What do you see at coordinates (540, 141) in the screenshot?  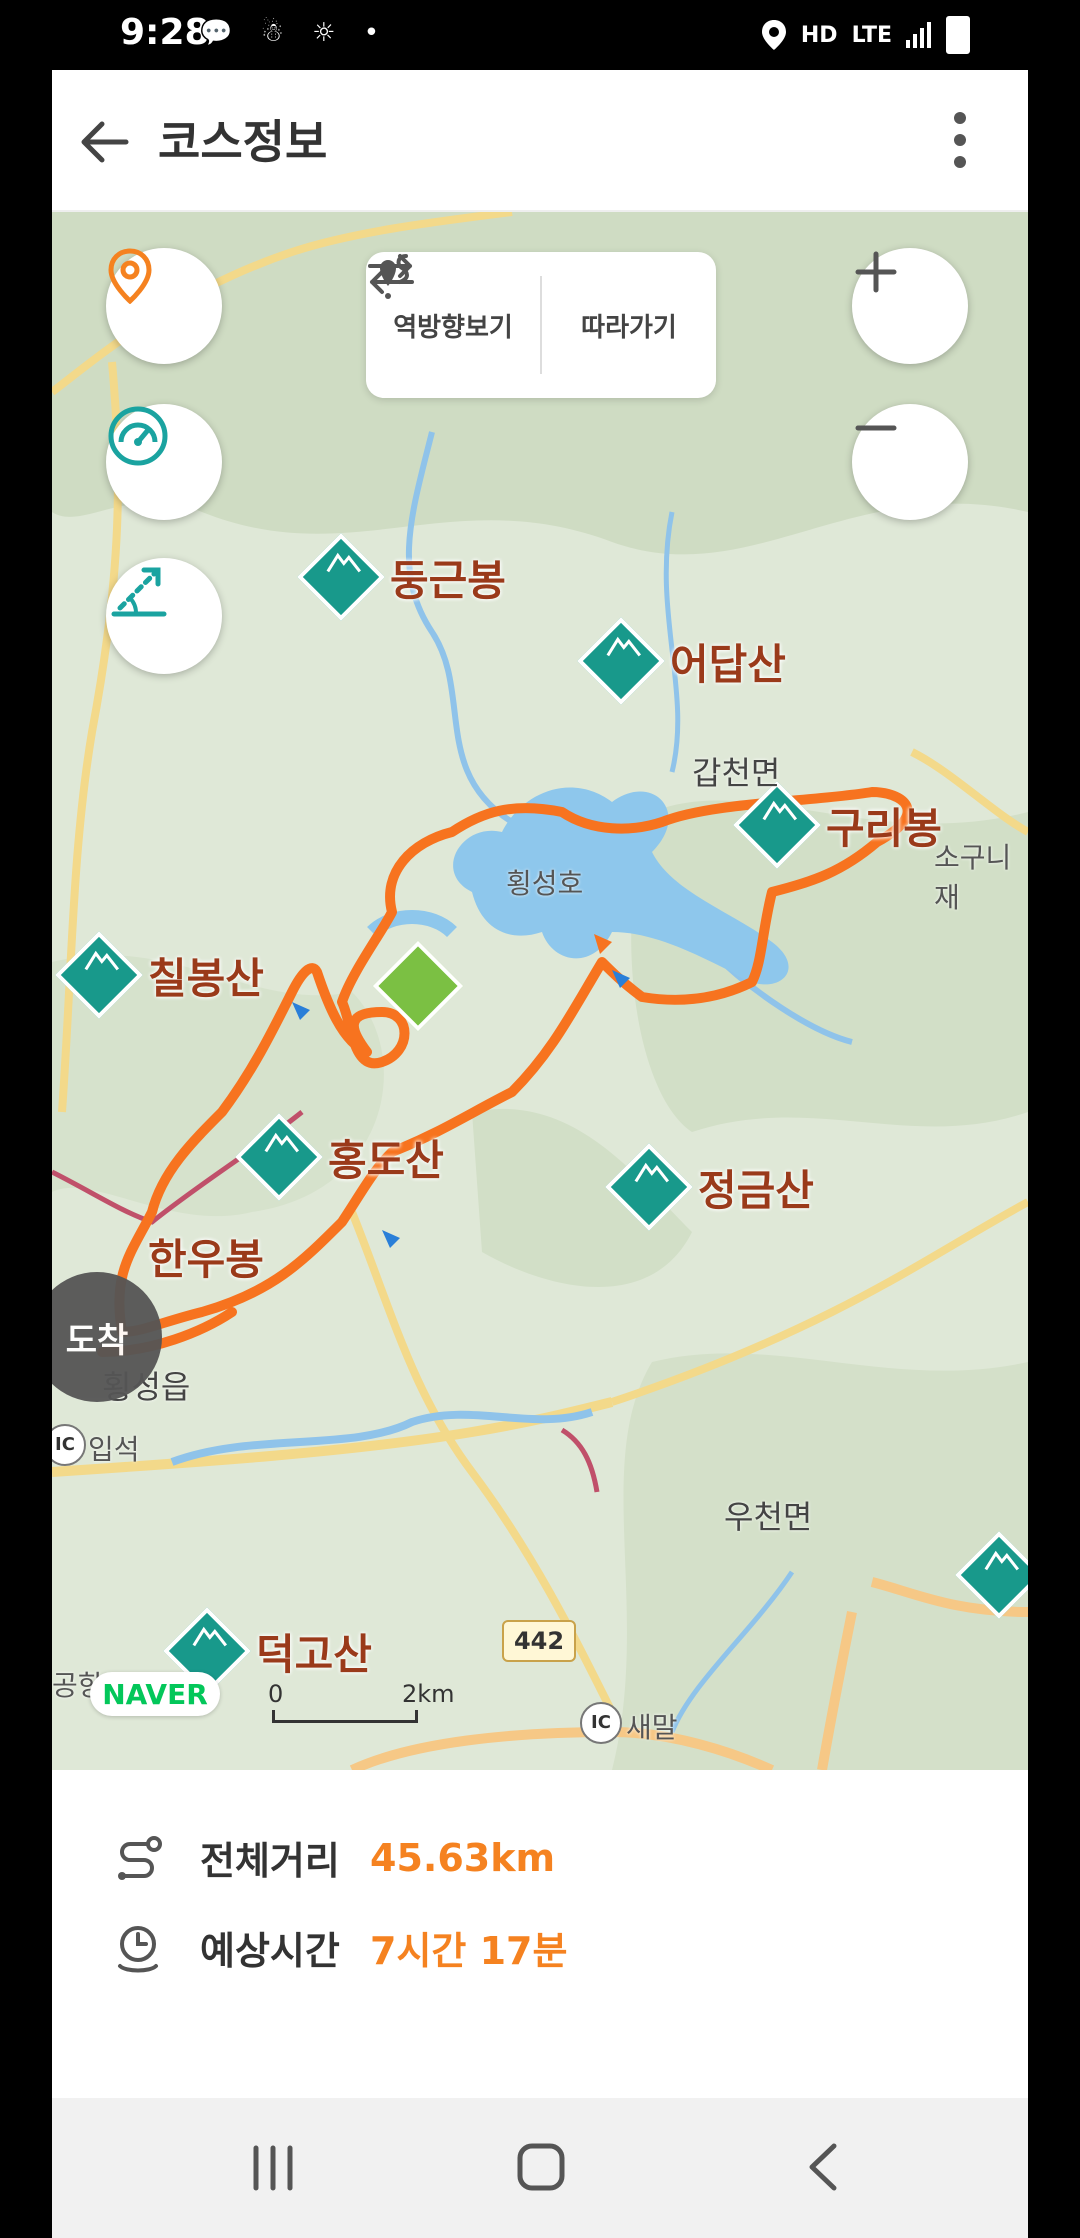 I see `top-app-bar: 코스정보` at bounding box center [540, 141].